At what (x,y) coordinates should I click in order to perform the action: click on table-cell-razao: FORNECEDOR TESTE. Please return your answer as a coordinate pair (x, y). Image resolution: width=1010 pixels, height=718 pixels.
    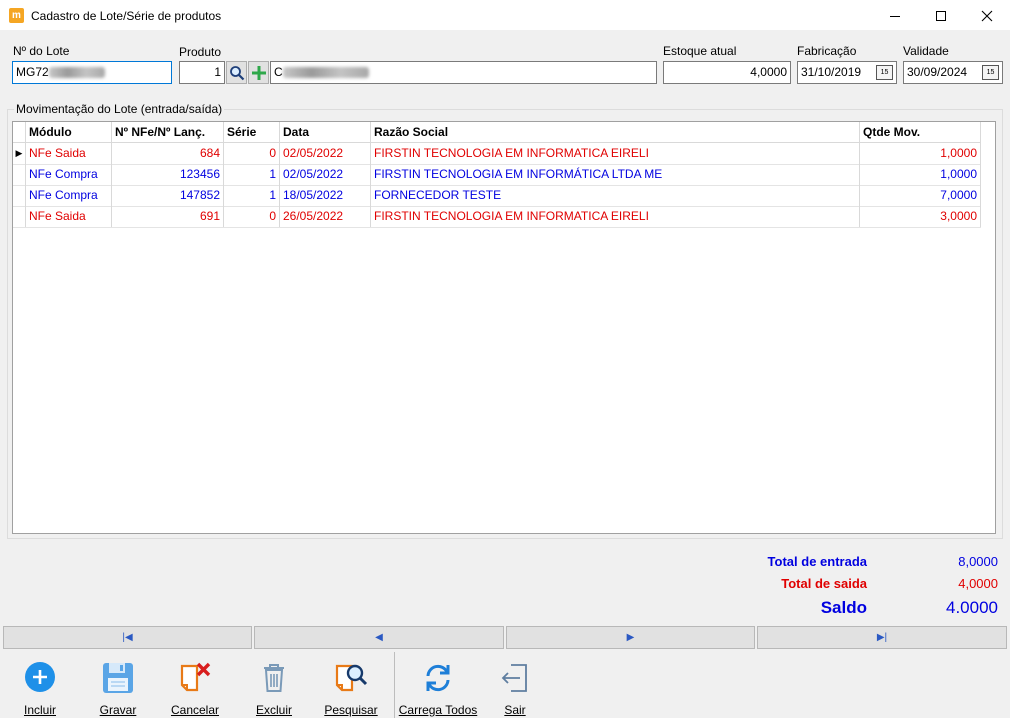
    Looking at the image, I should click on (615, 195).